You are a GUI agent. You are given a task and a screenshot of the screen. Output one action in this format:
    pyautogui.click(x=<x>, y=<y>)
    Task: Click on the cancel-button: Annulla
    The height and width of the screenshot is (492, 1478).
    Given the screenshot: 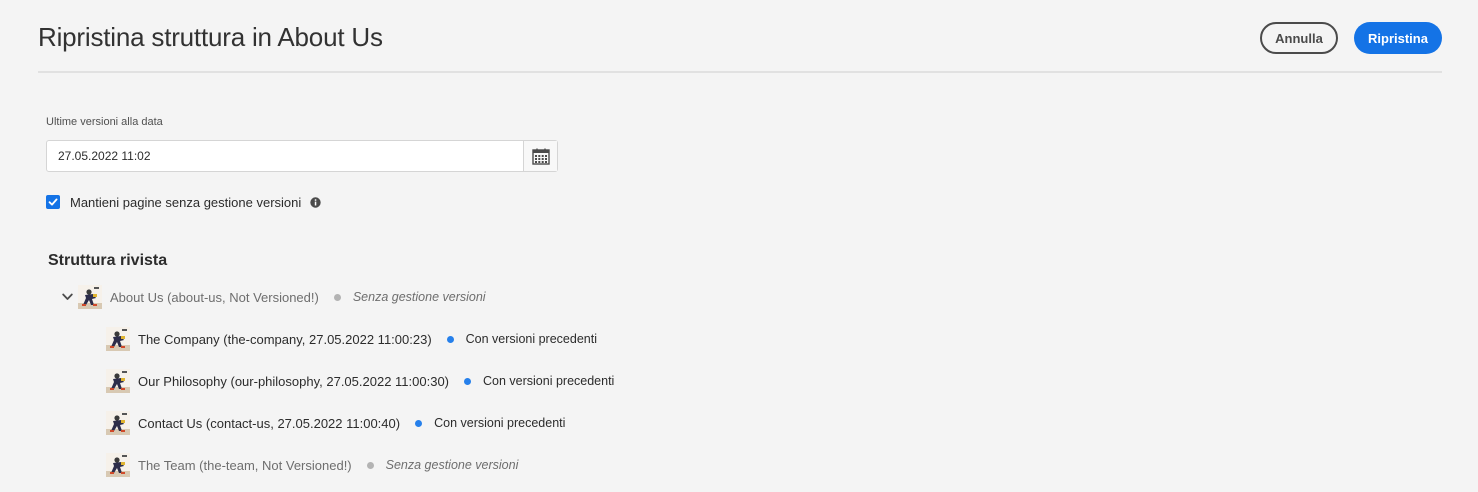 What is the action you would take?
    pyautogui.click(x=1299, y=38)
    